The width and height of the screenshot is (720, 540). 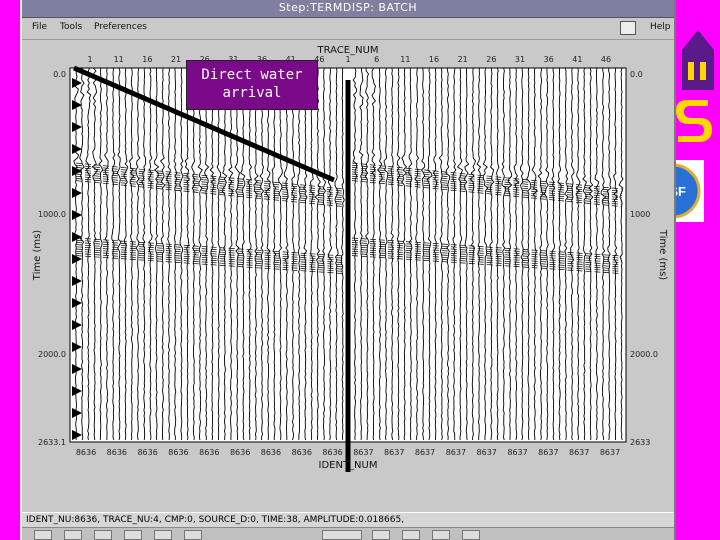 I want to click on top-tick-label: 46, so click(x=606, y=59).